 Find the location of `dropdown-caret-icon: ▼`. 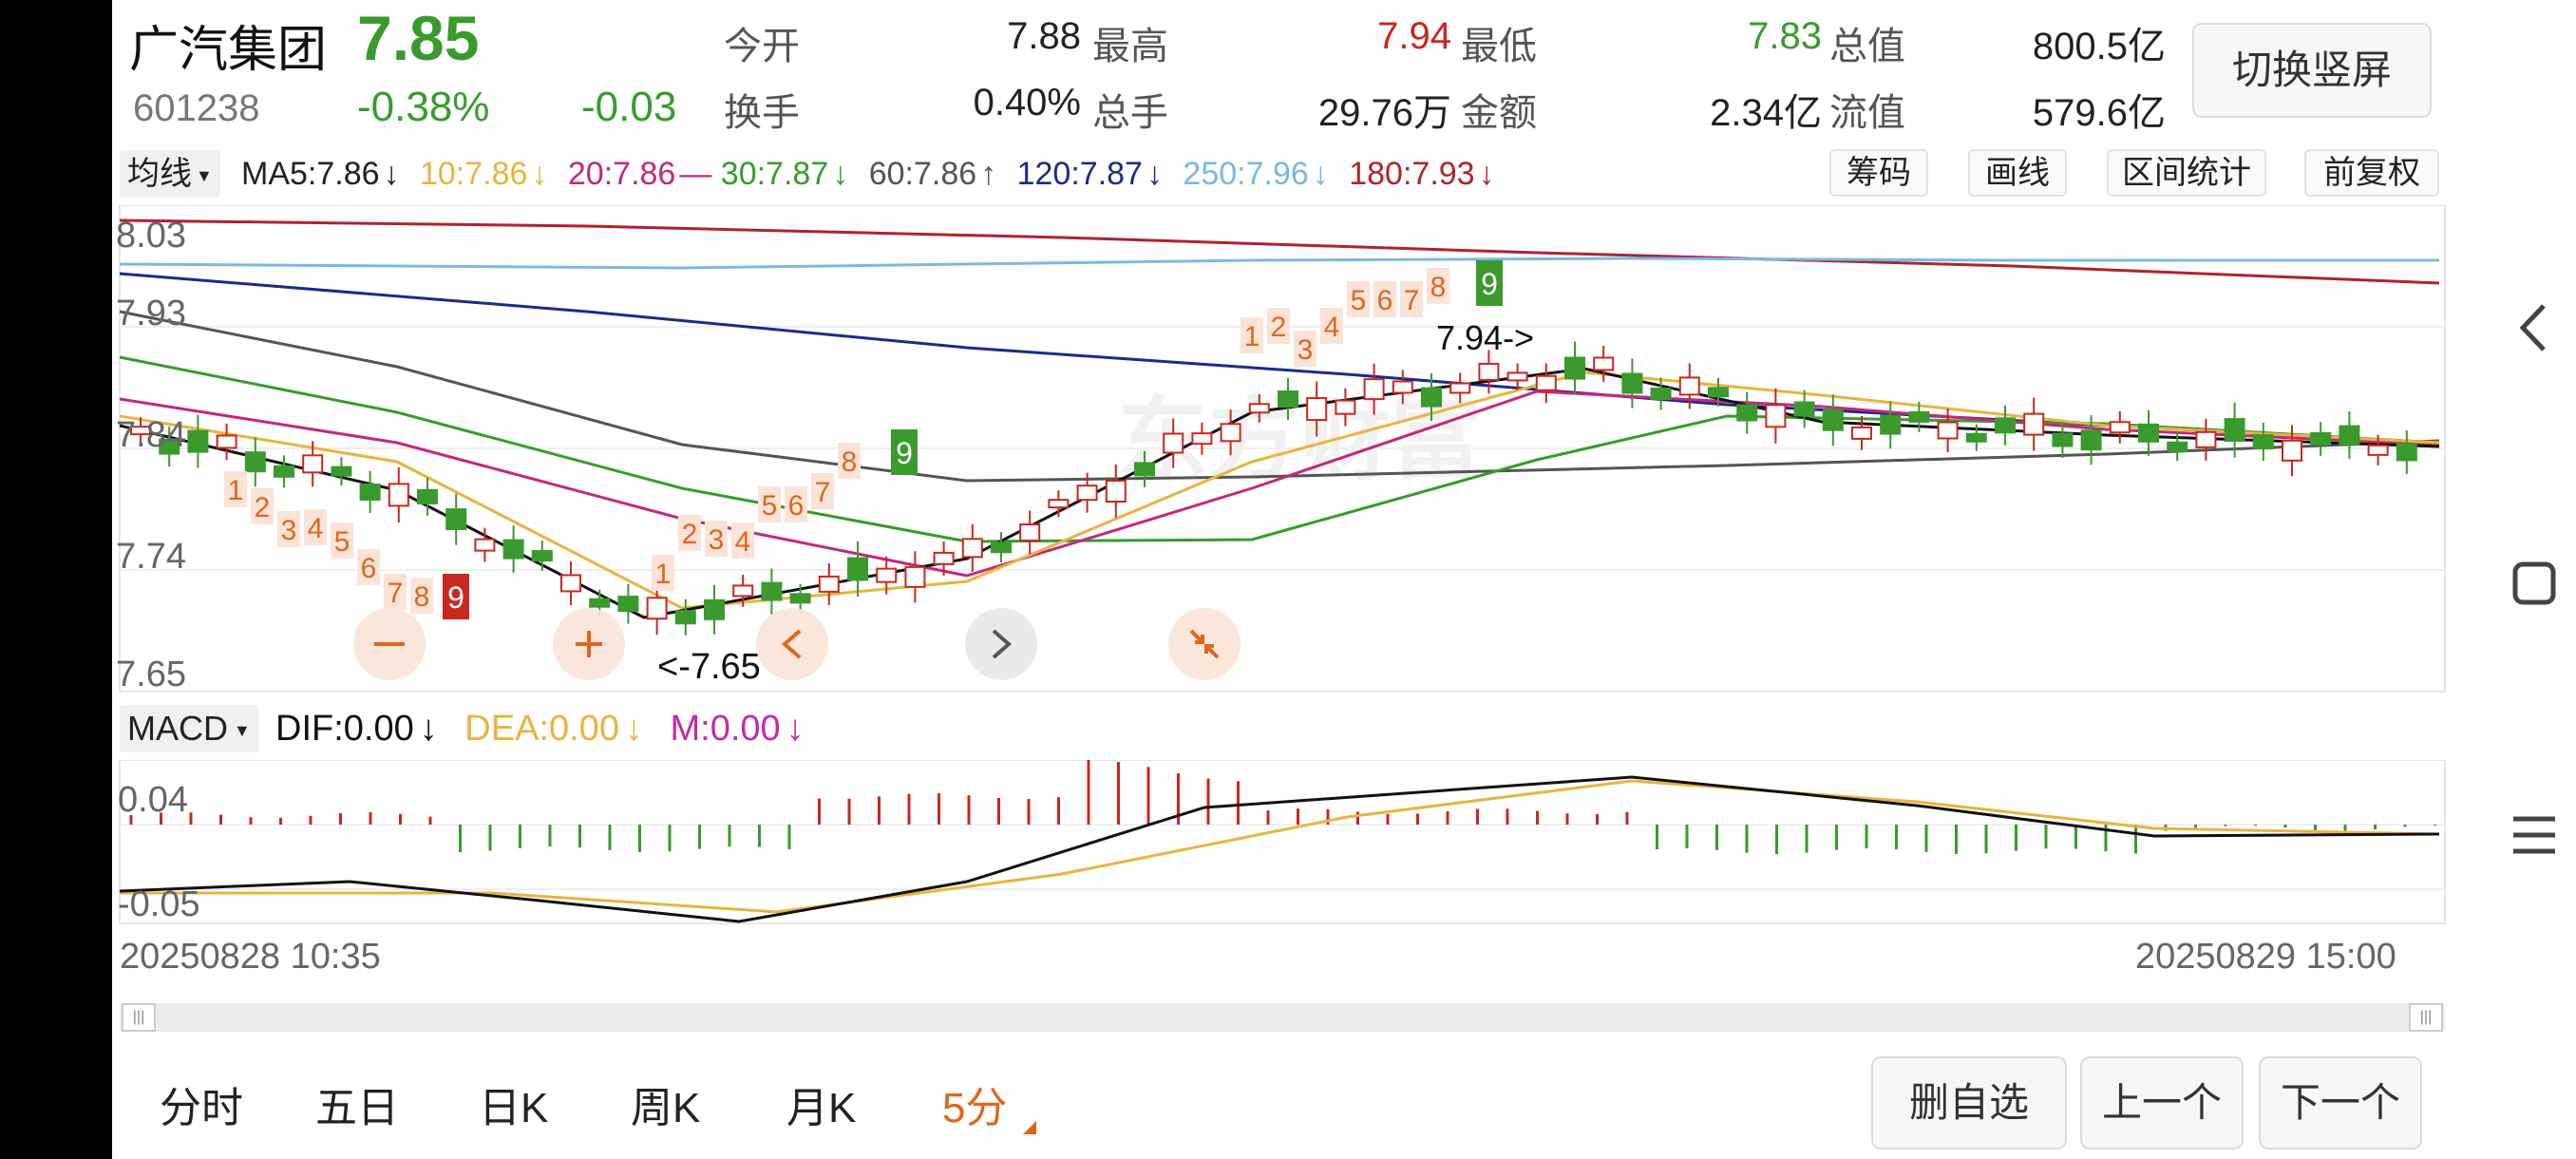

dropdown-caret-icon: ▼ is located at coordinates (242, 731).